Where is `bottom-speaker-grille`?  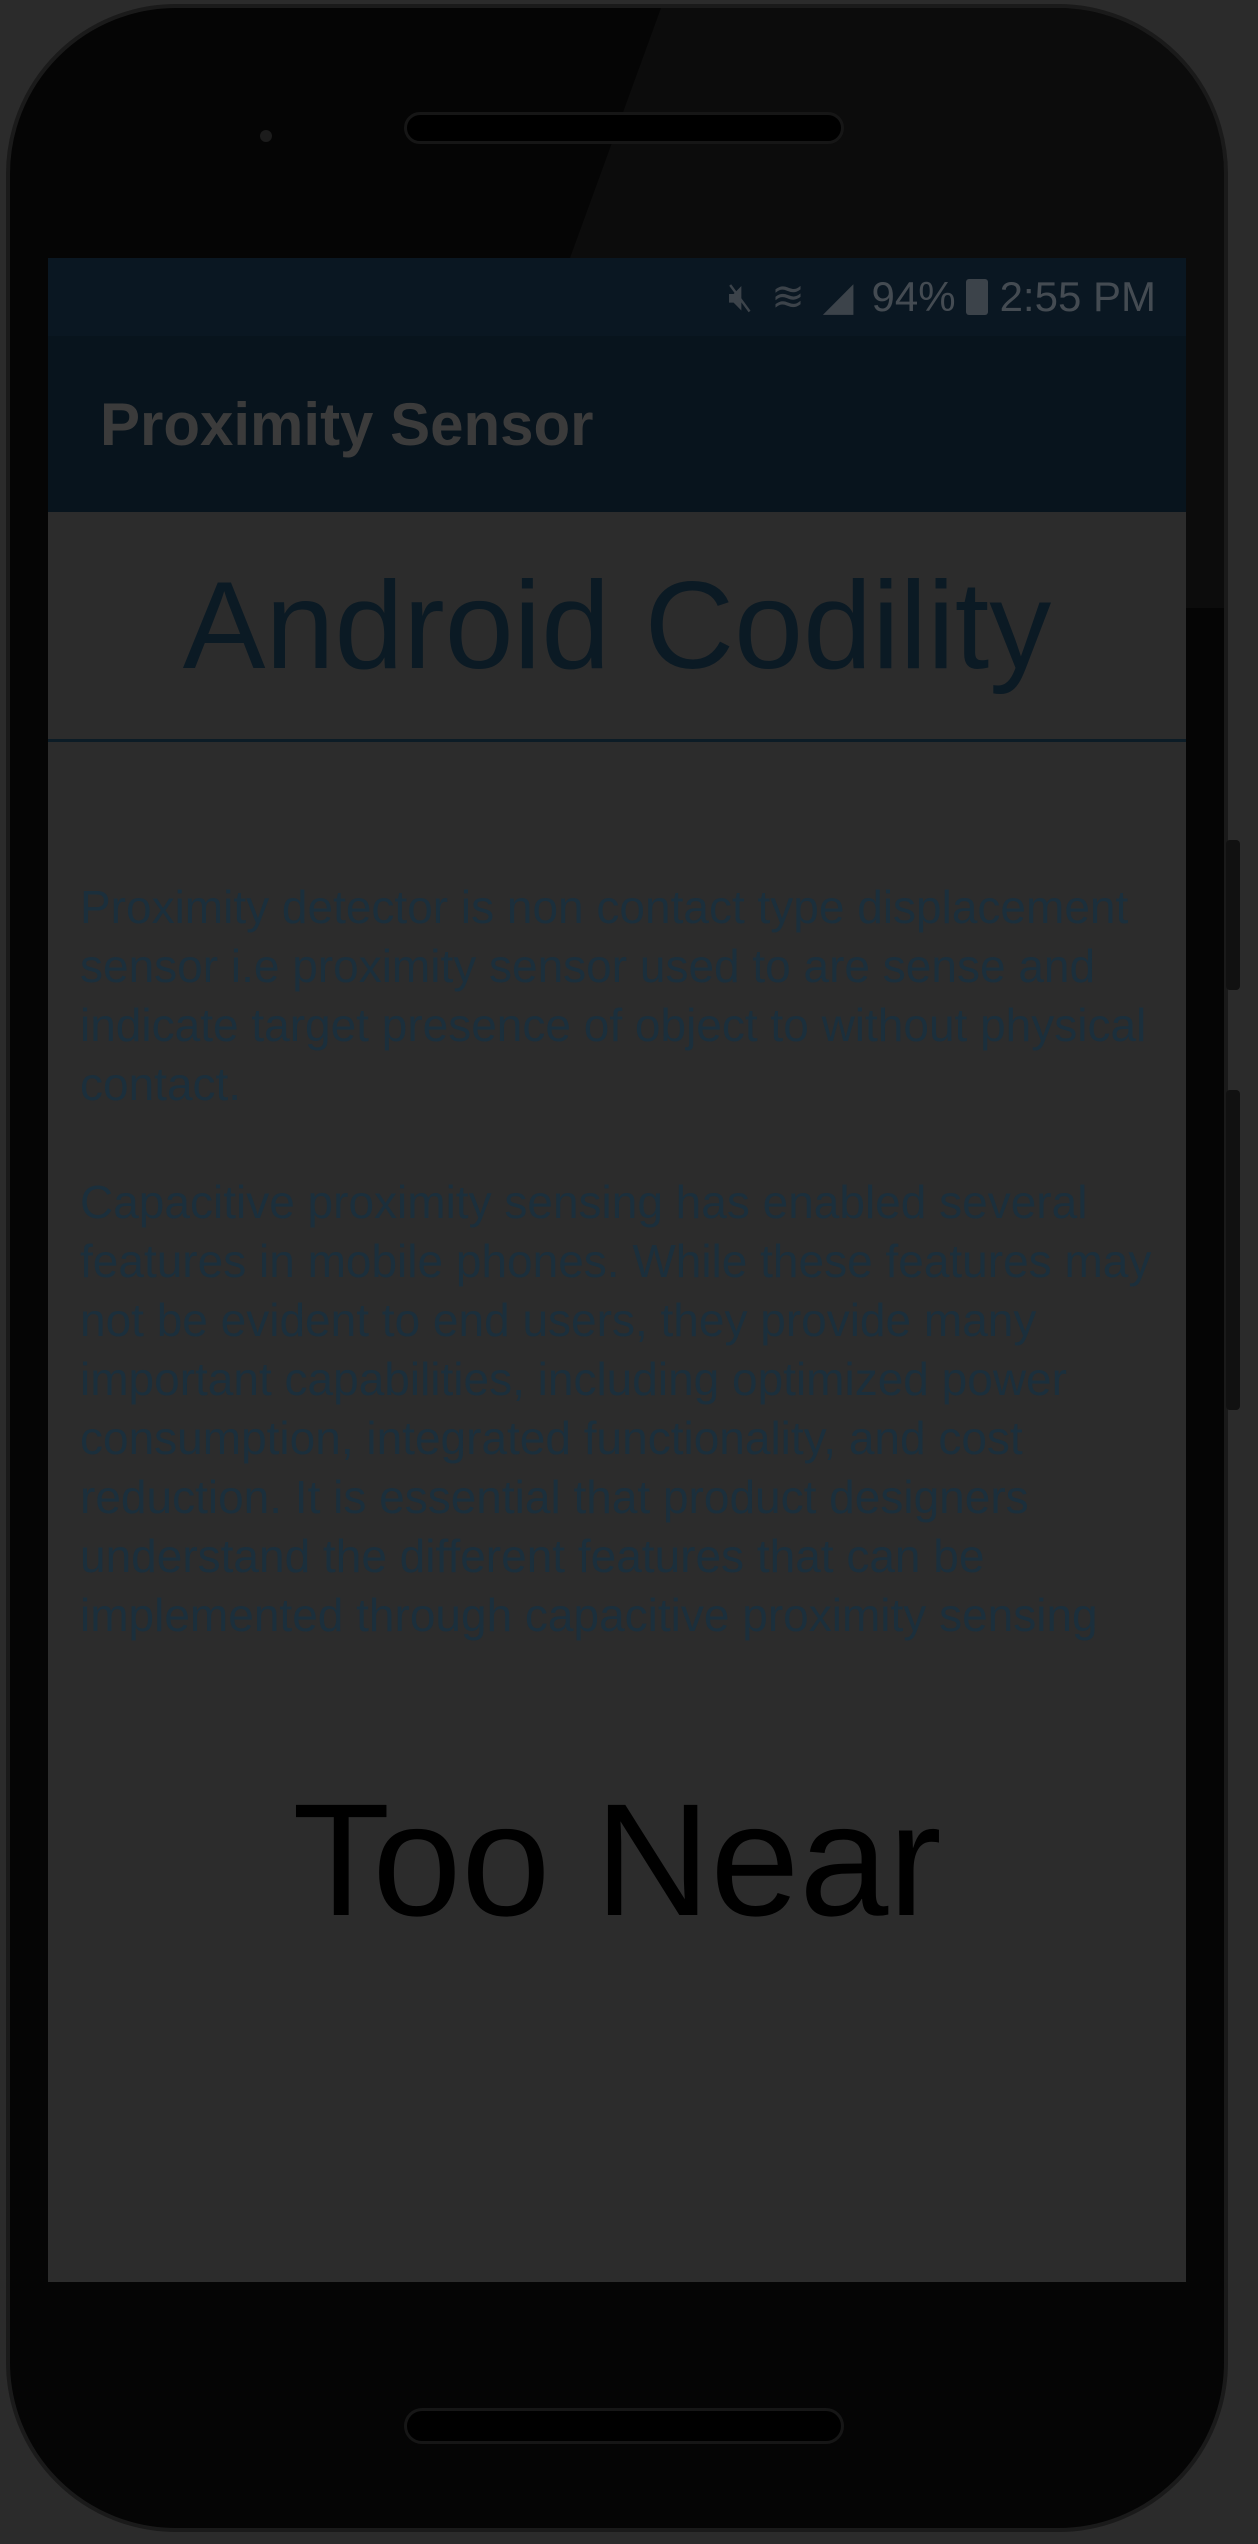
bottom-speaker-grille is located at coordinates (624, 2426).